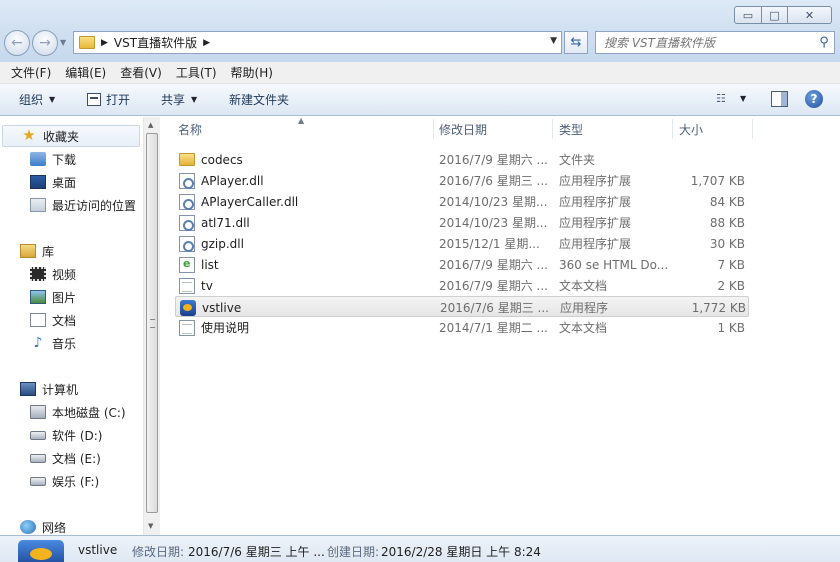  What do you see at coordinates (155, 42) in the screenshot?
I see `breadcrumb-item: VST直播软件版` at bounding box center [155, 42].